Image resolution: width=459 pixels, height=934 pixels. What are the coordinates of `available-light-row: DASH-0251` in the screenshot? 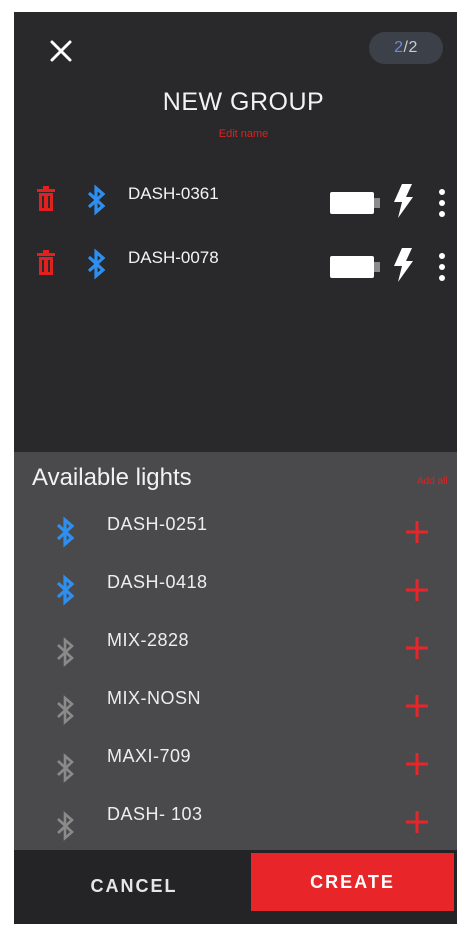 It's located at (235, 539).